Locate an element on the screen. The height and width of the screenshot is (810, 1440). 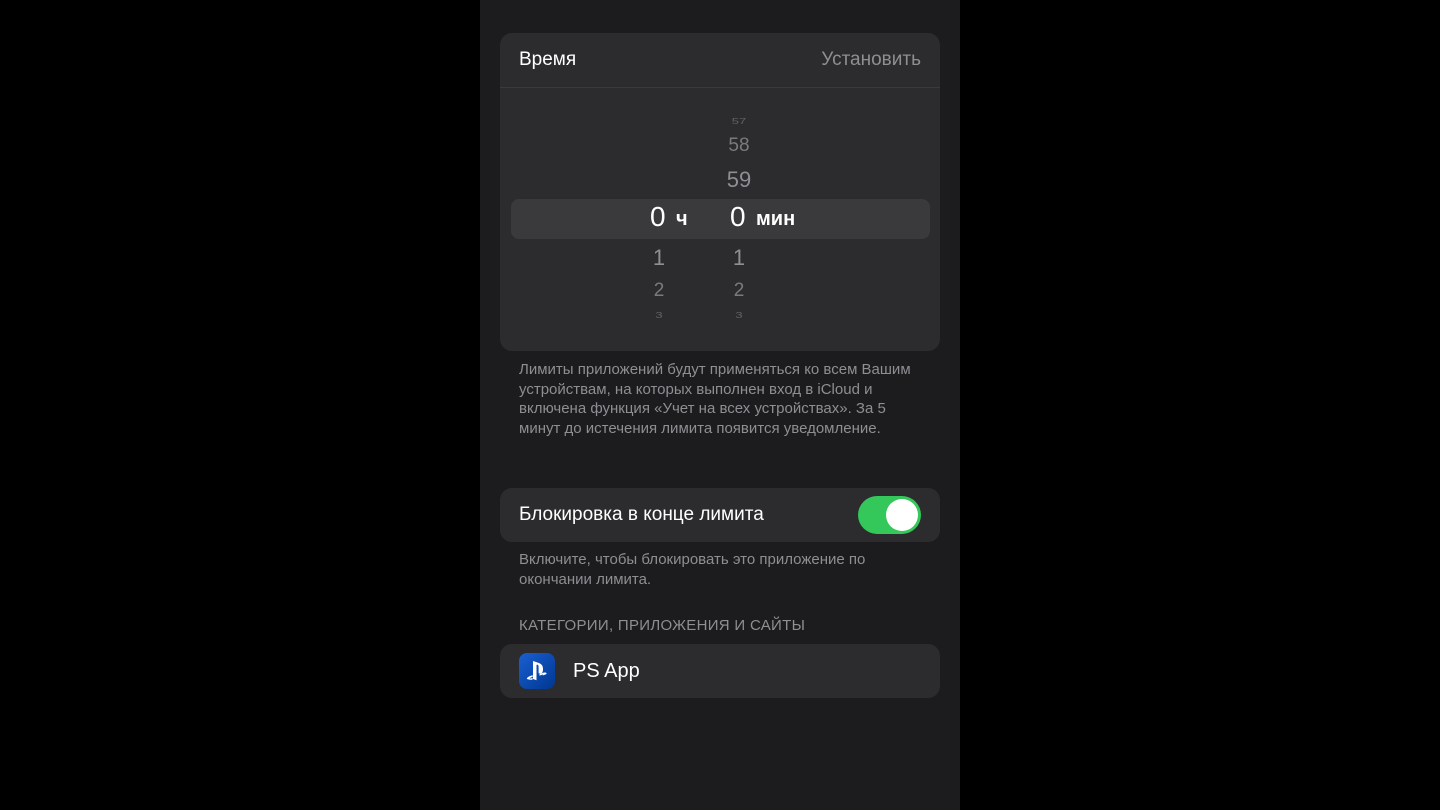
set-button: Установить is located at coordinates (871, 60).